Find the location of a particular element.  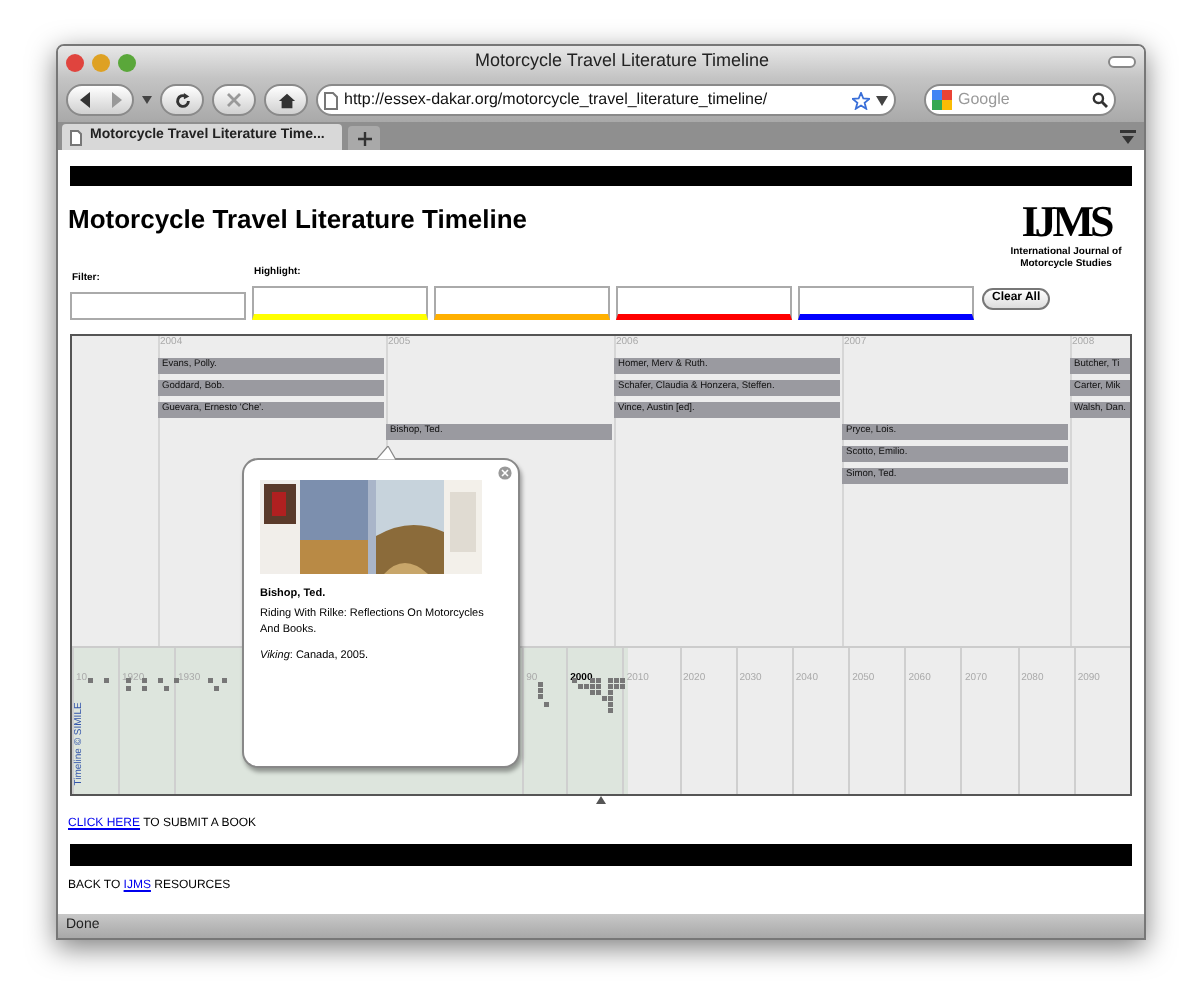

search-input: Google is located at coordinates (1022, 100).